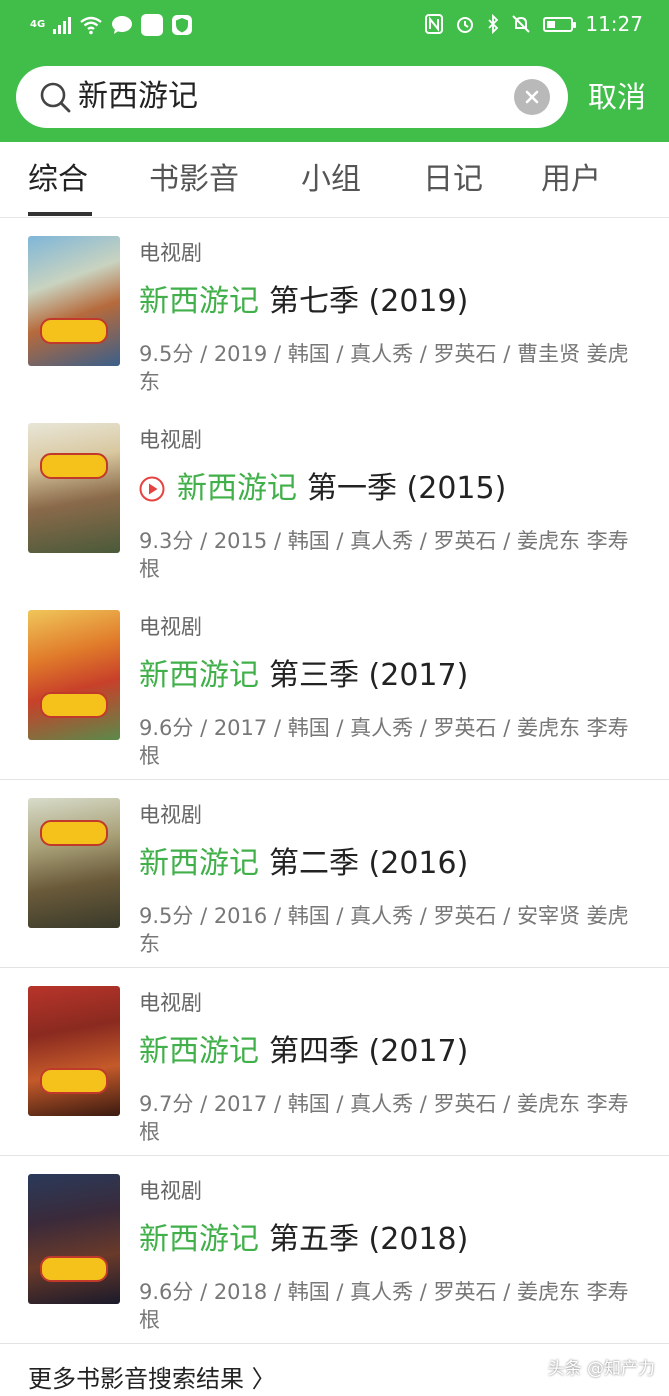 The height and width of the screenshot is (1396, 669). What do you see at coordinates (453, 180) in the screenshot?
I see `tab-diaries: 日记` at bounding box center [453, 180].